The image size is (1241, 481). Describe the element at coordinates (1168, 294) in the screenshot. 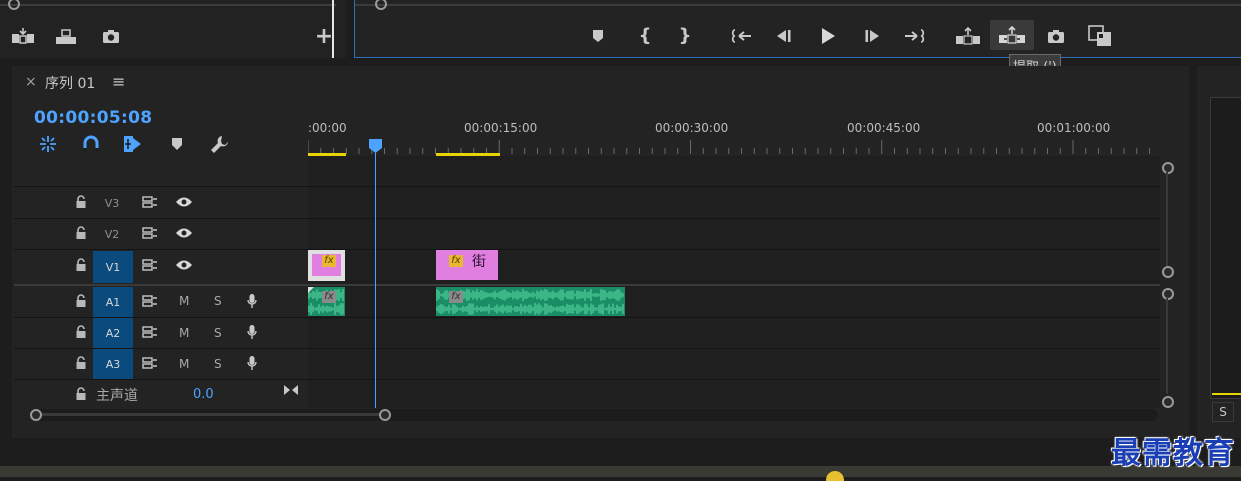

I see `audio-scrollbar-top` at that location.